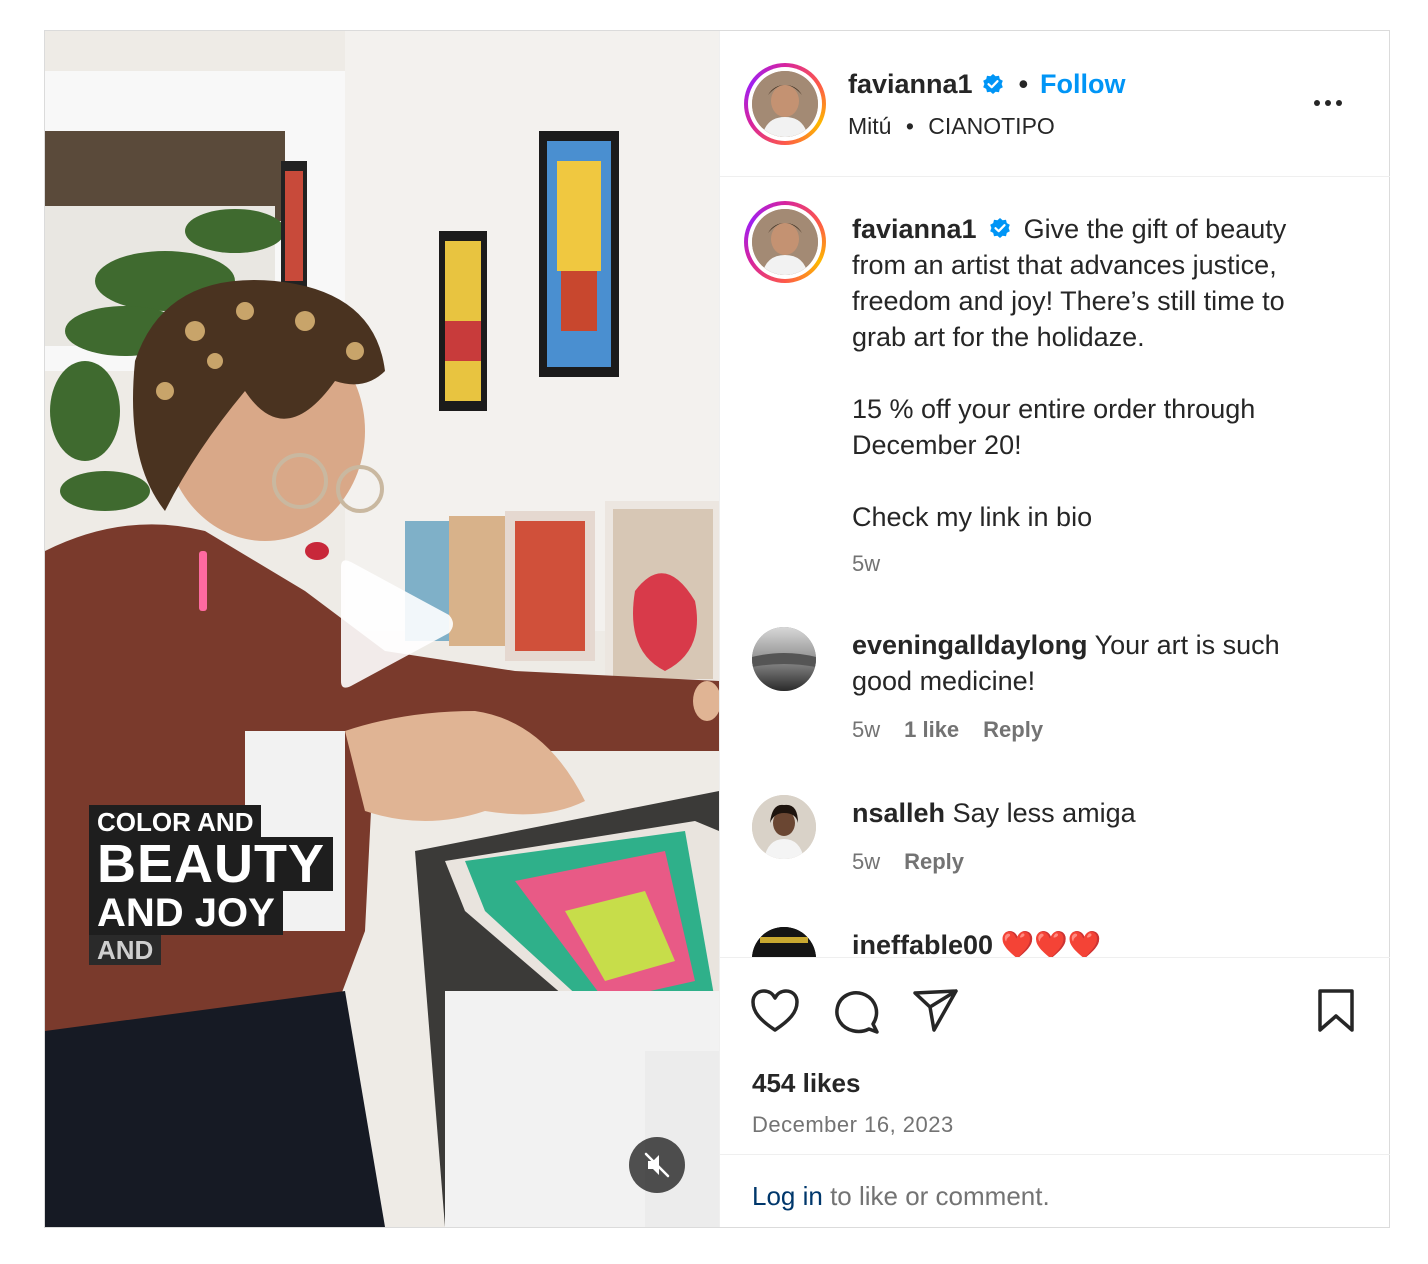 The width and height of the screenshot is (1428, 1264). What do you see at coordinates (392, 624) in the screenshot?
I see `play-icon` at bounding box center [392, 624].